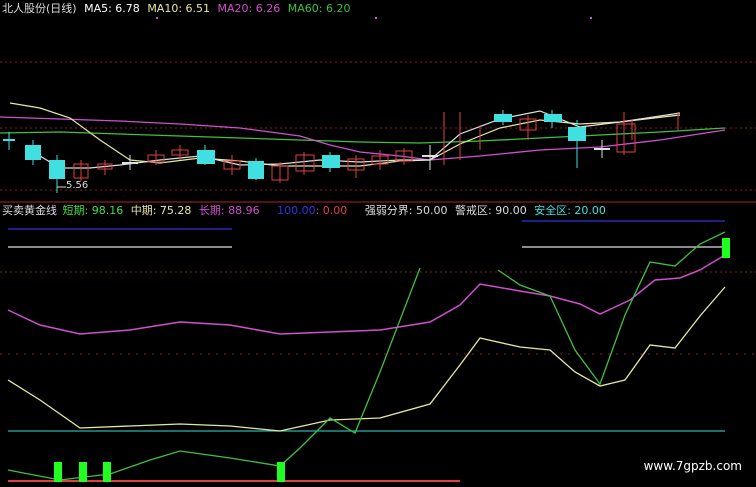  I want to click on ma20-line, so click(363, 138).